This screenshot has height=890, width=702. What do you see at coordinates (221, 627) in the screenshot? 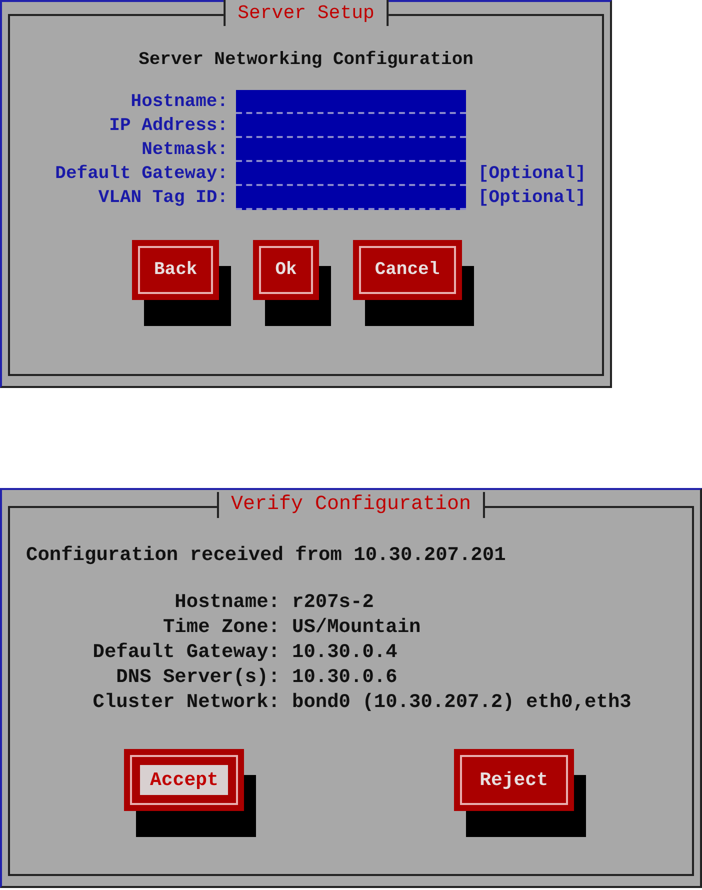
I see `row-label: Time Zone:` at bounding box center [221, 627].